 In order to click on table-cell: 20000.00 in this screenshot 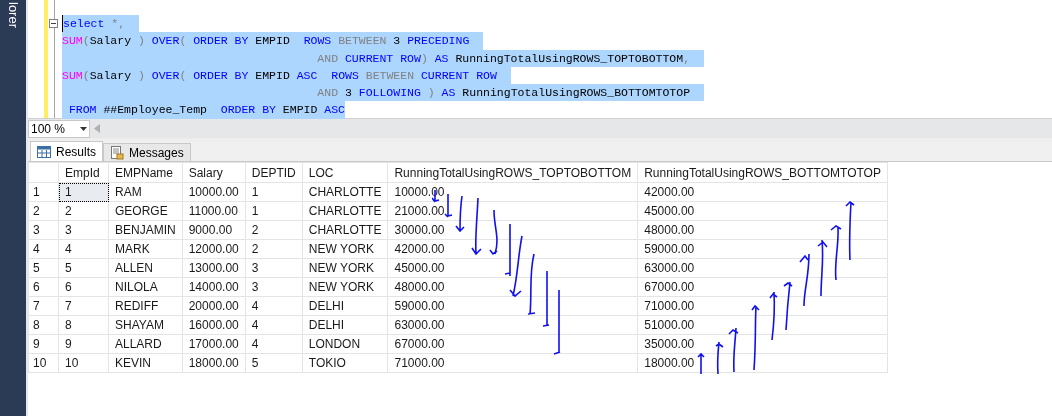, I will do `click(214, 306)`.